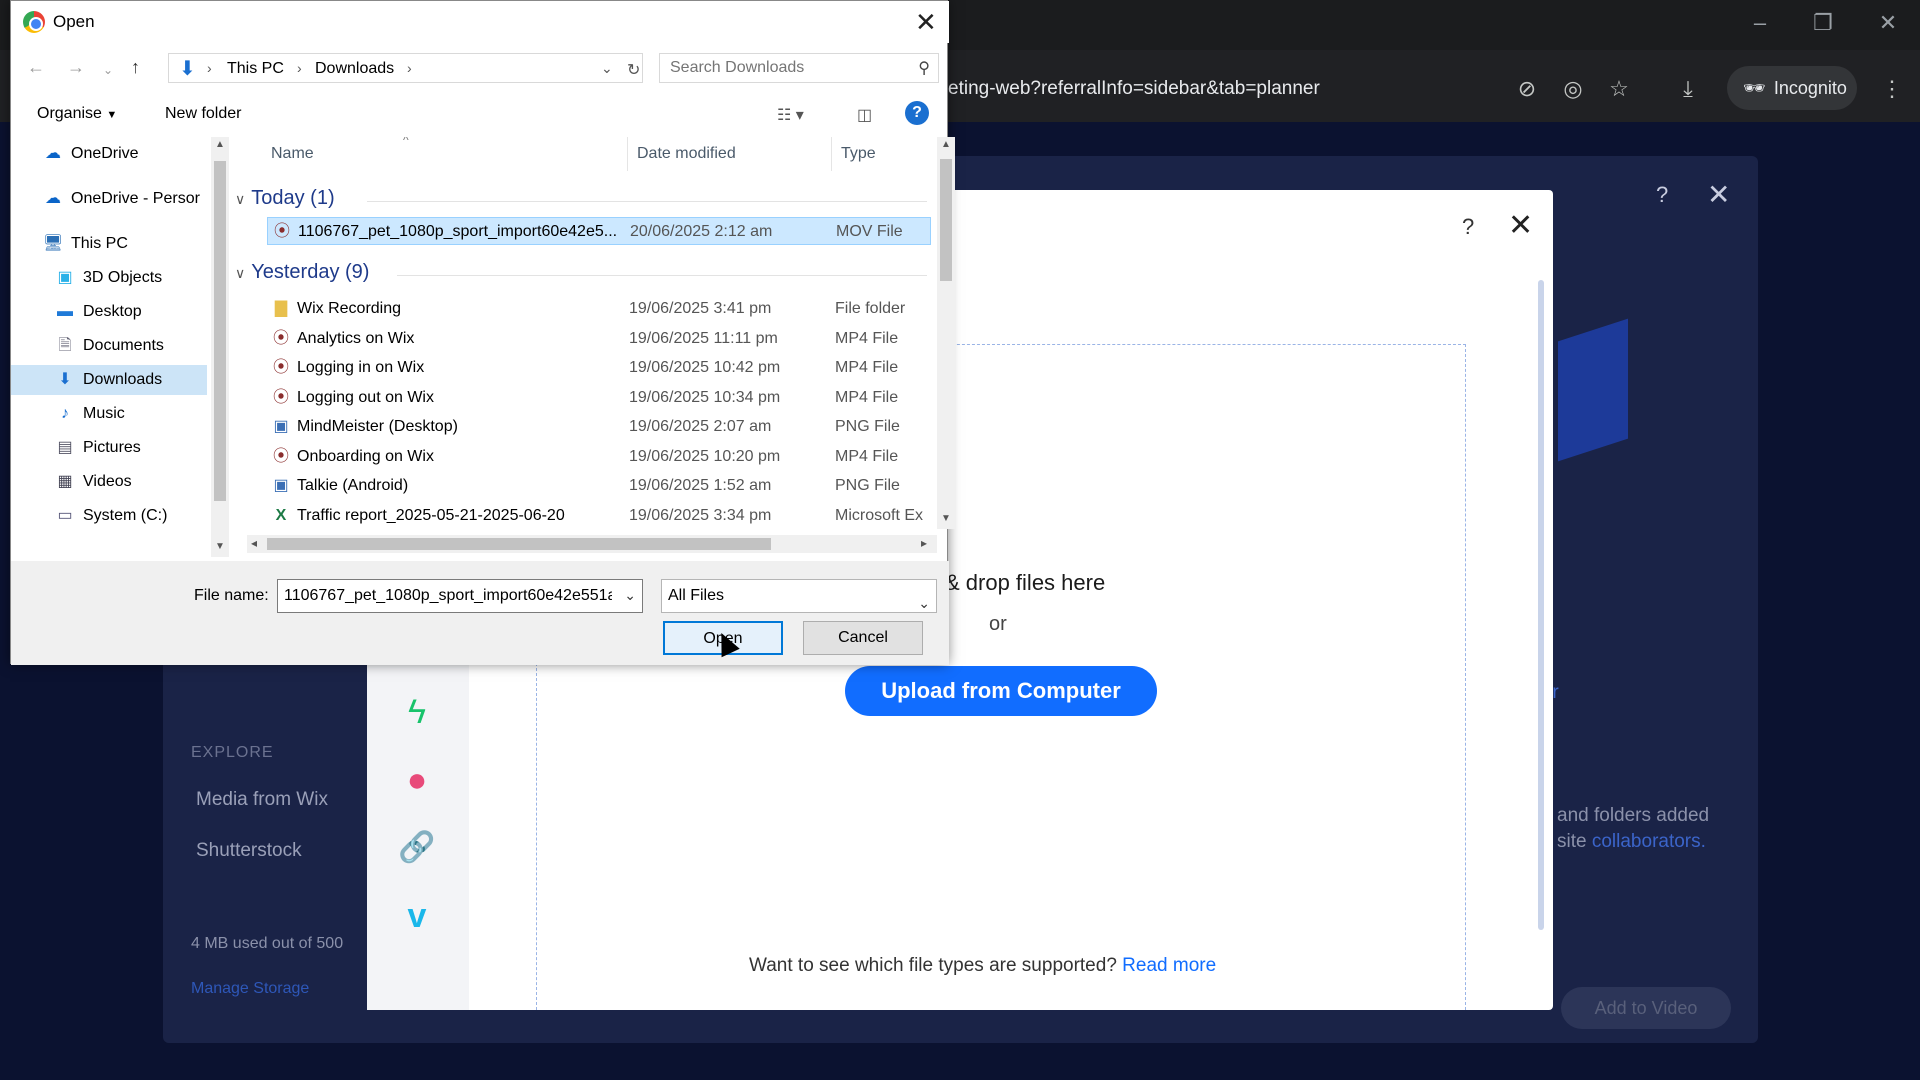 The width and height of the screenshot is (1920, 1080). What do you see at coordinates (917, 113) in the screenshot?
I see `dialog-help-icon: ?` at bounding box center [917, 113].